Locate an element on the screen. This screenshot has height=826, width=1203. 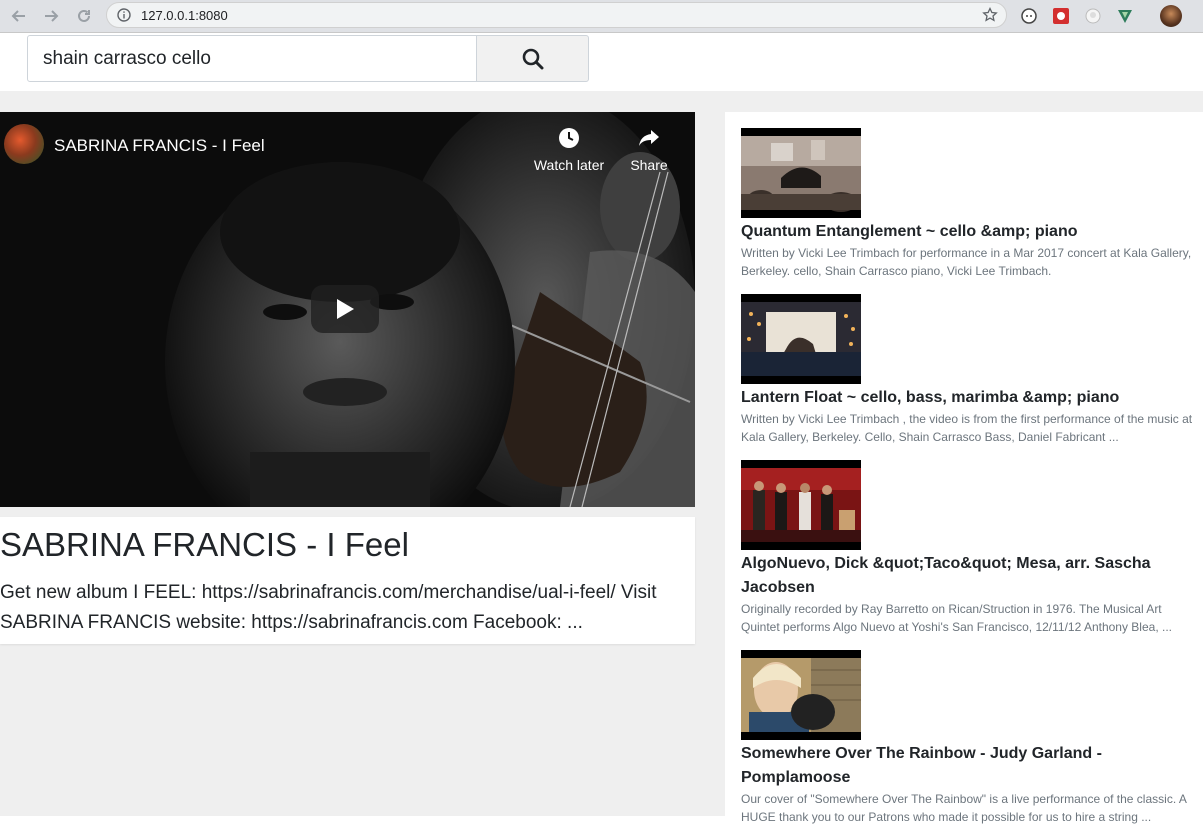
forward-button is located at coordinates (51, 16).